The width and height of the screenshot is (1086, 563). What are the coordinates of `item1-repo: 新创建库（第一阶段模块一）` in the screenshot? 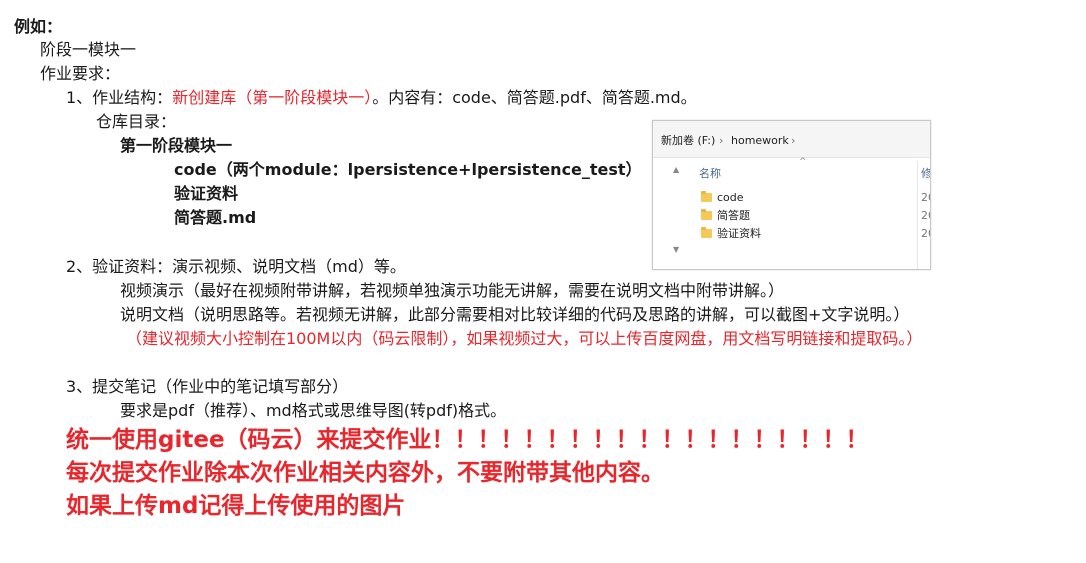 It's located at (272, 97).